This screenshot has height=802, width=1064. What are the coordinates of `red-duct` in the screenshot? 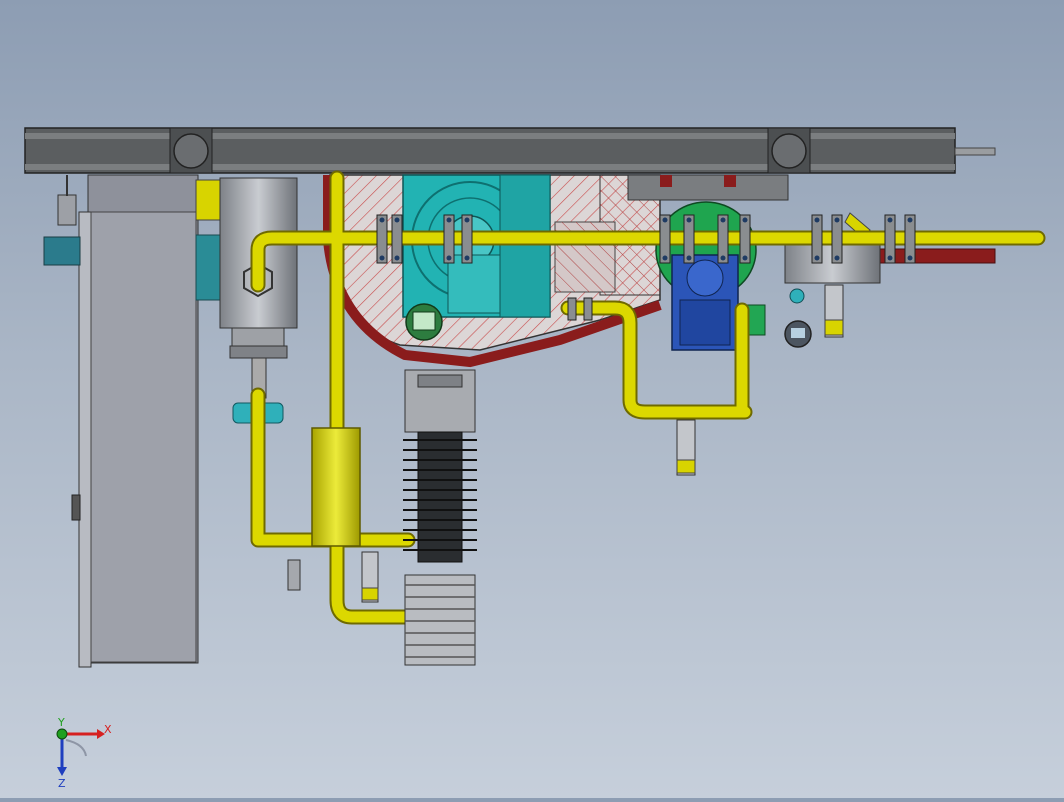 It's located at (937, 256).